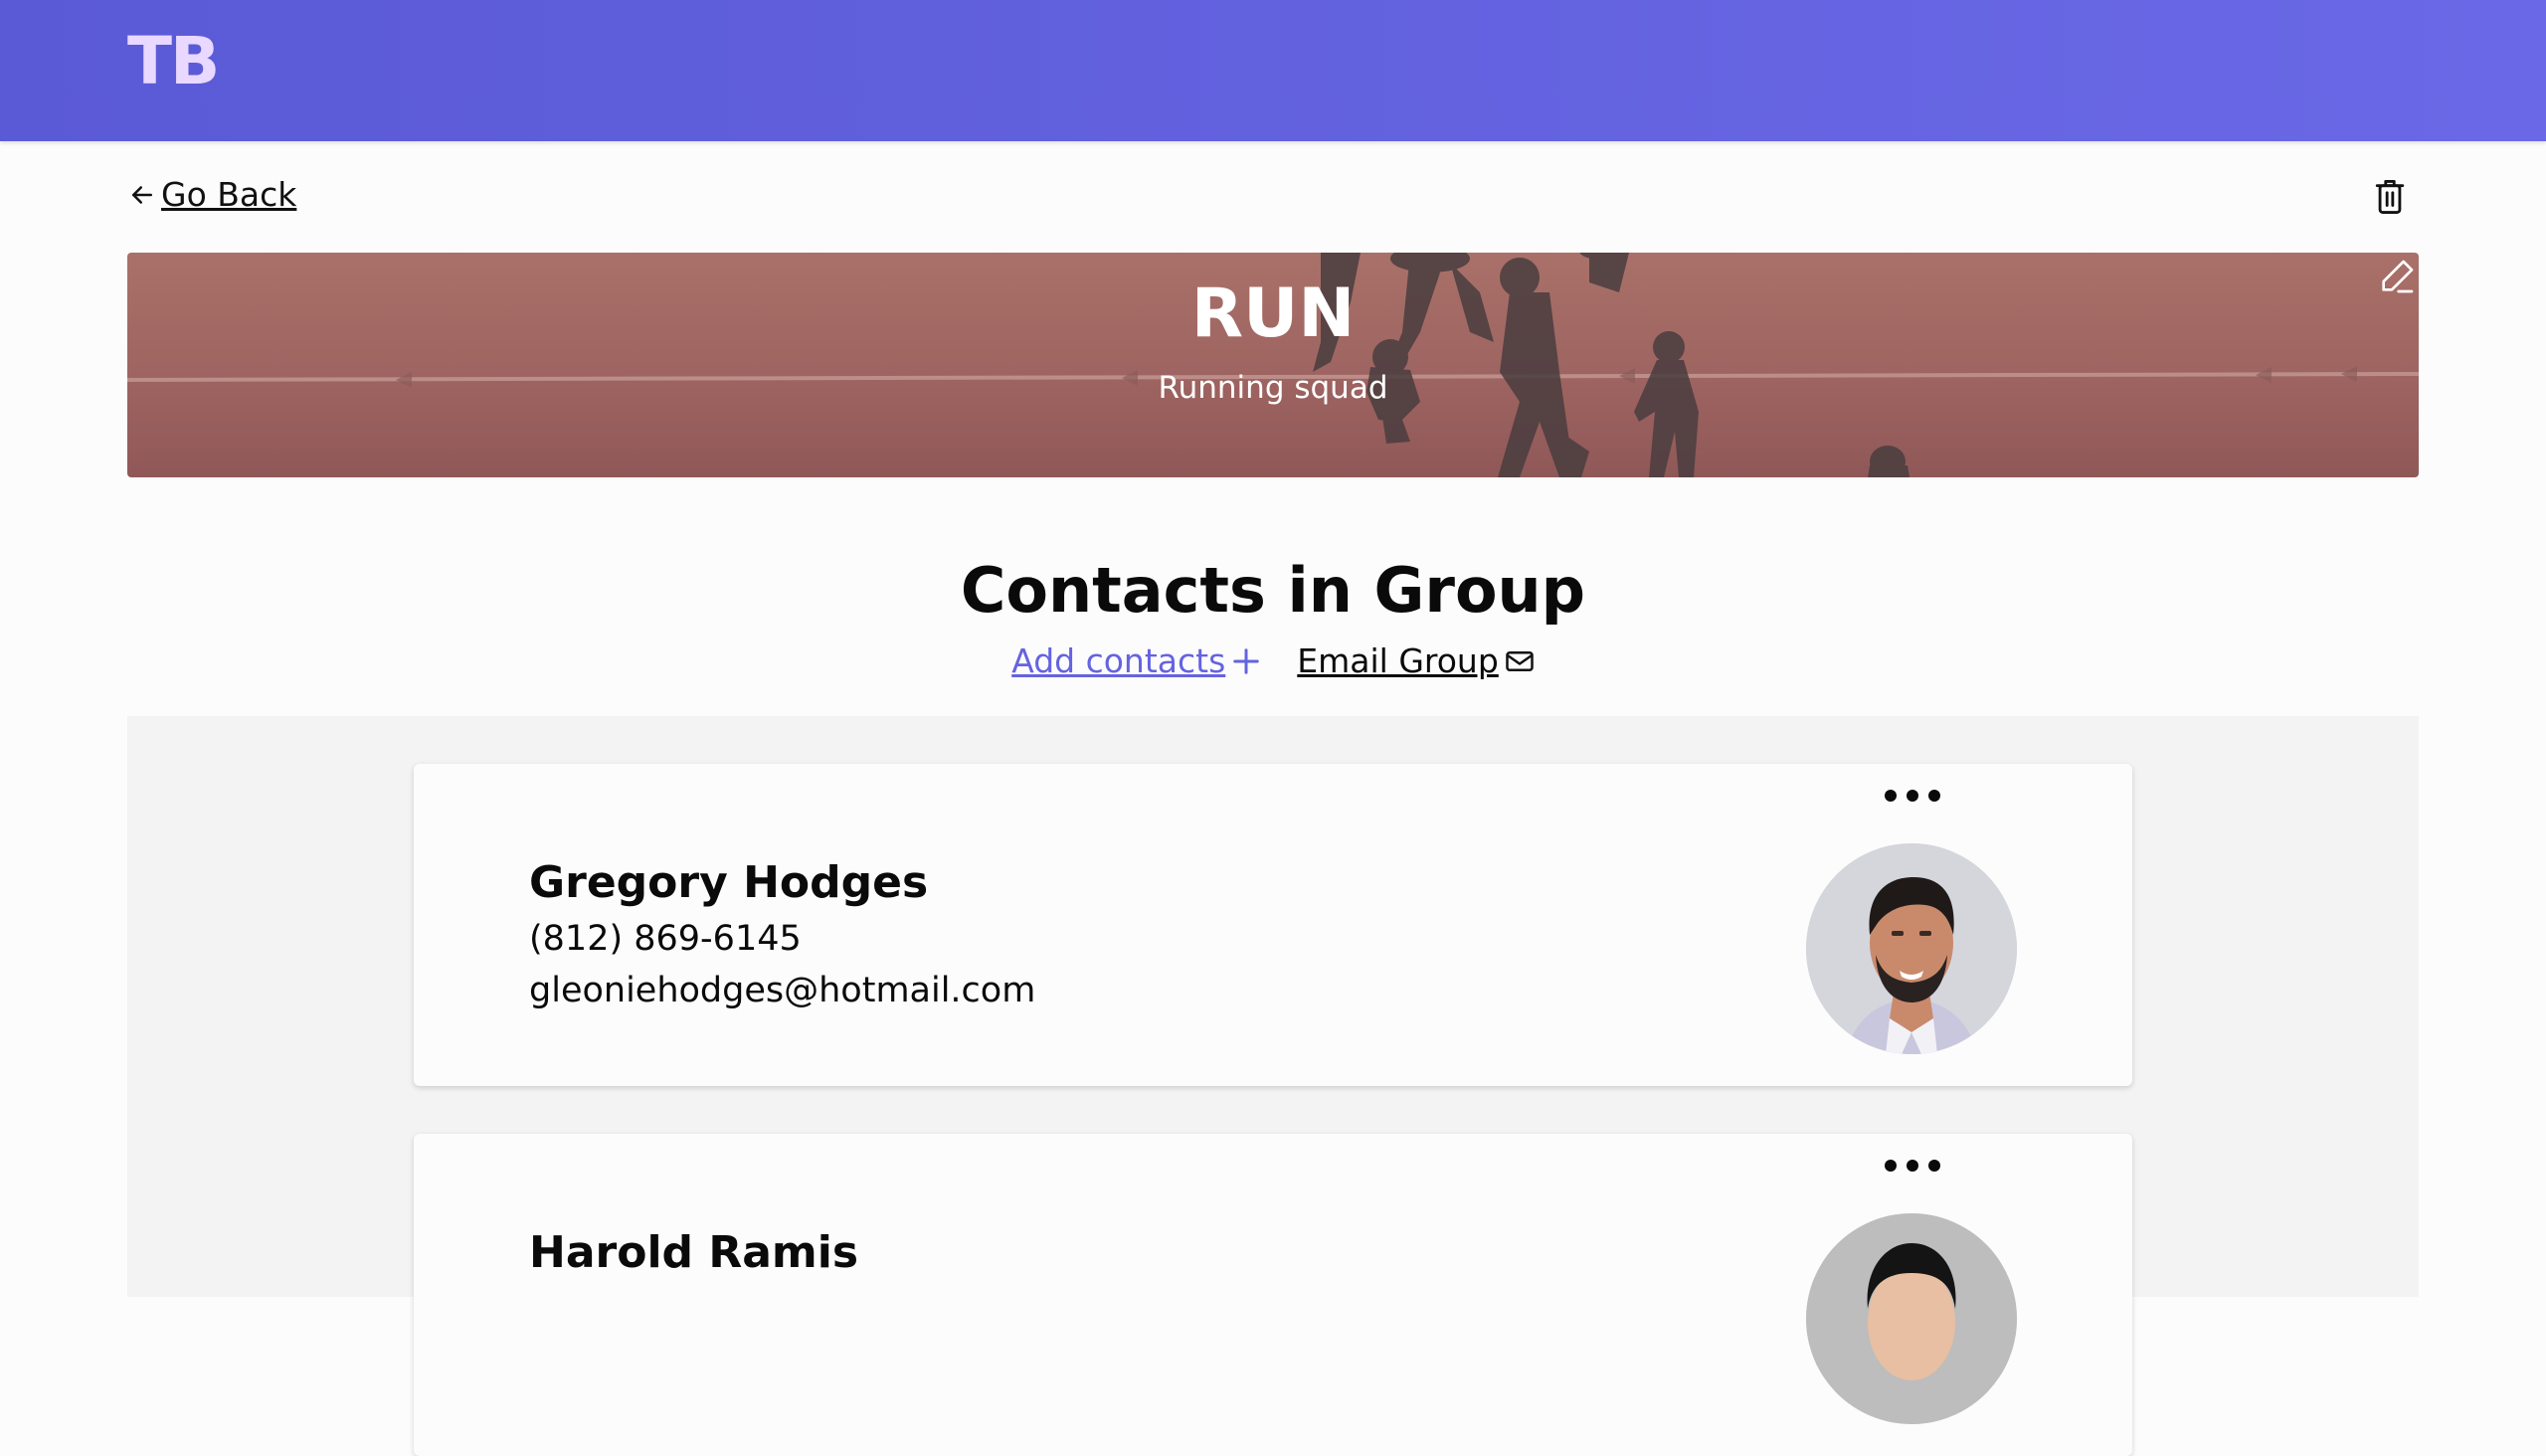 Image resolution: width=2546 pixels, height=1456 pixels. I want to click on contacts-heading: Contacts in Group, so click(1273, 590).